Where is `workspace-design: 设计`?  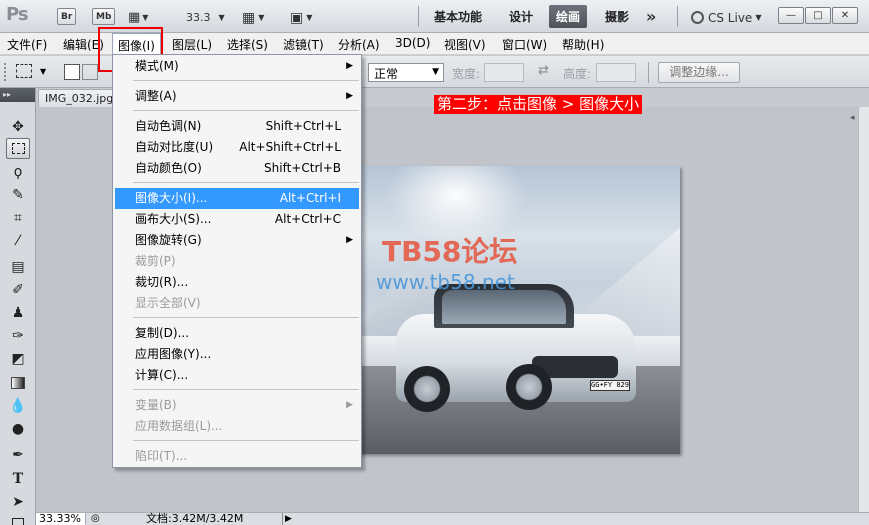 workspace-design: 设计 is located at coordinates (521, 16).